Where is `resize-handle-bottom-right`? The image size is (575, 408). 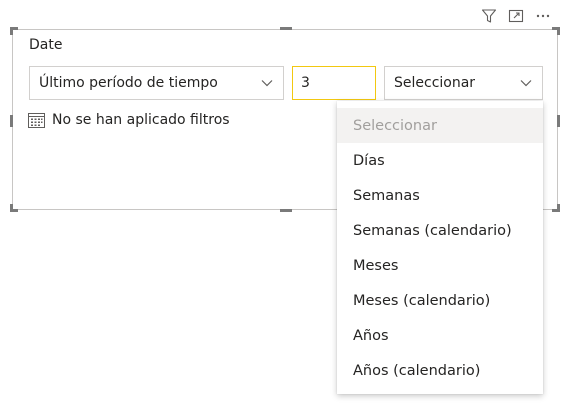 resize-handle-bottom-right is located at coordinates (558, 208).